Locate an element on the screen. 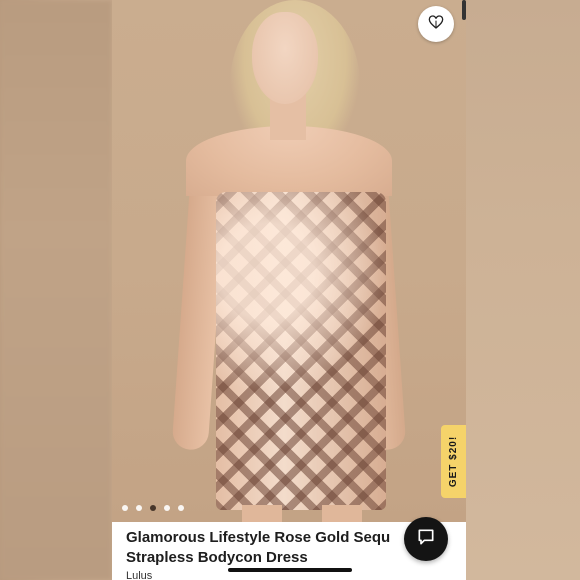 The image size is (580, 580). chat-button is located at coordinates (426, 539).